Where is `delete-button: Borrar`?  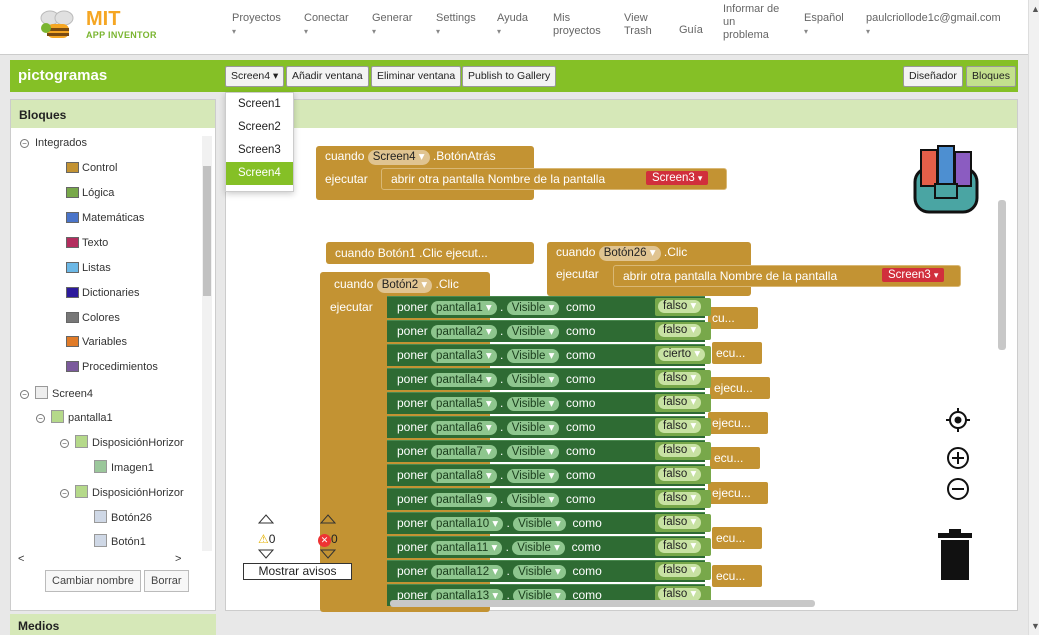
delete-button: Borrar is located at coordinates (166, 581).